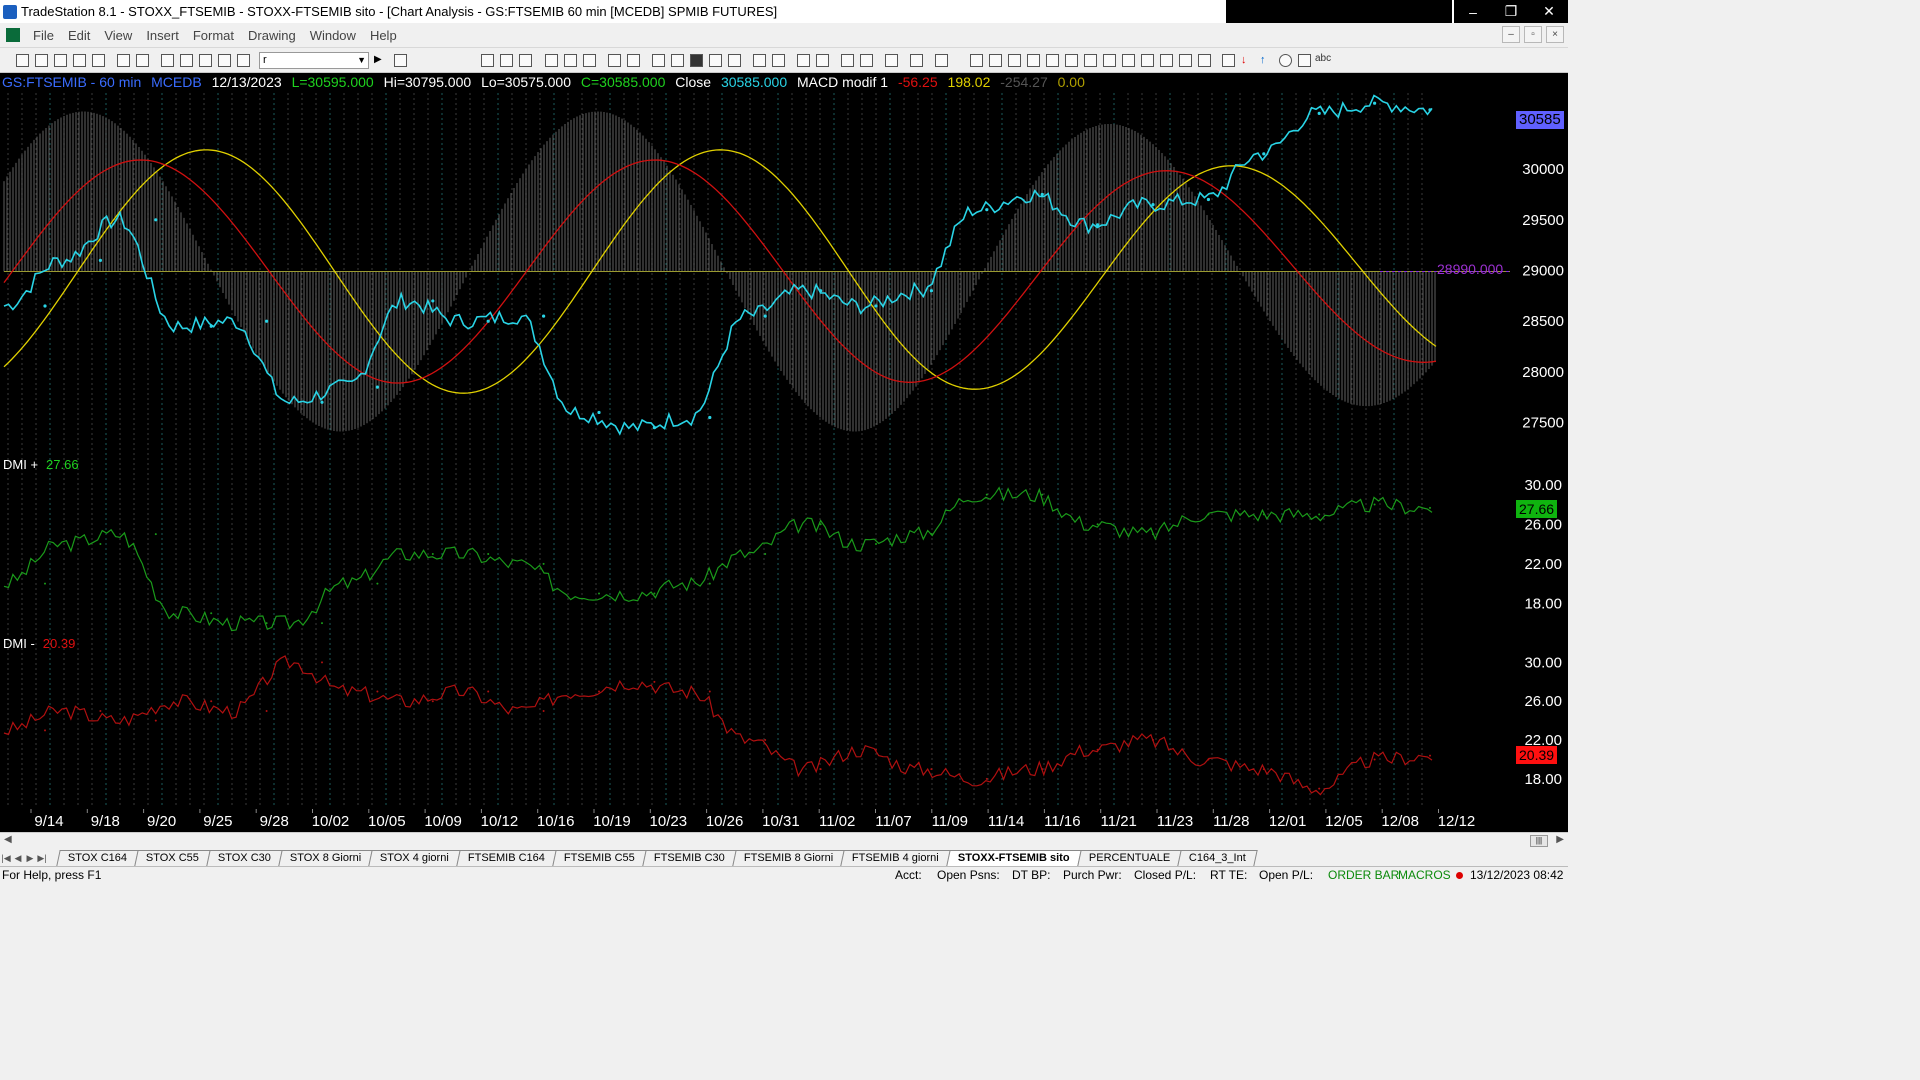  Describe the element at coordinates (333, 35) in the screenshot. I see `menu-window: Window` at that location.